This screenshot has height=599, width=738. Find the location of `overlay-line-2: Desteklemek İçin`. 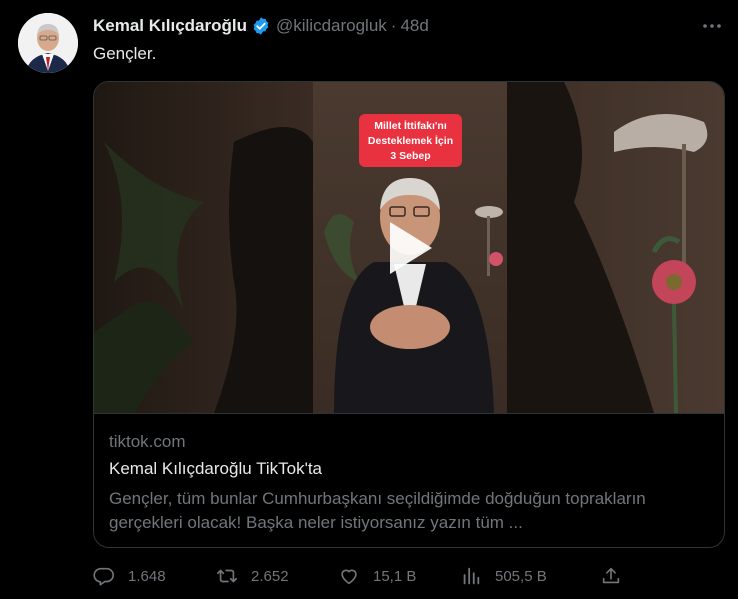

overlay-line-2: Desteklemek İçin is located at coordinates (410, 140).